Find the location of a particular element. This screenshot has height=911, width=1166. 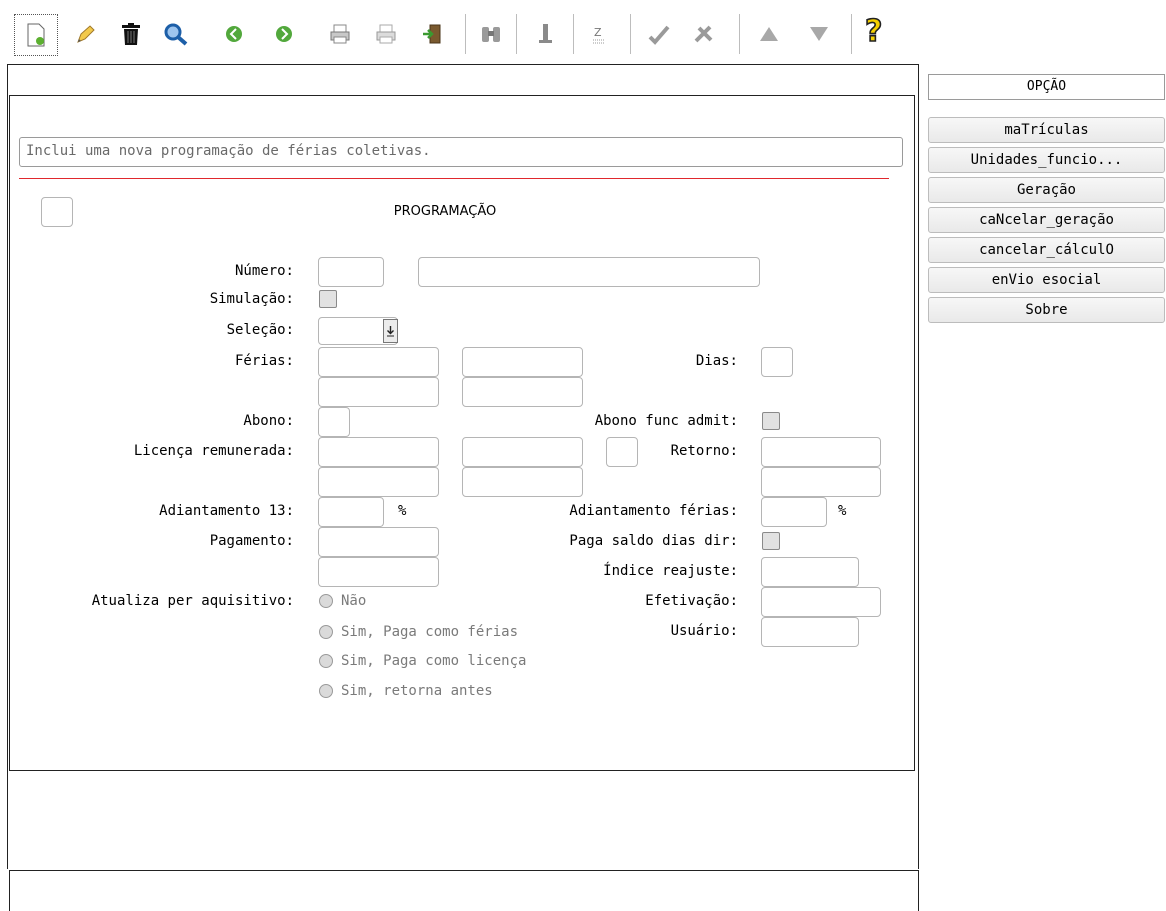

radio-sim-licenca: Sim, Paga como licença is located at coordinates (422, 661).